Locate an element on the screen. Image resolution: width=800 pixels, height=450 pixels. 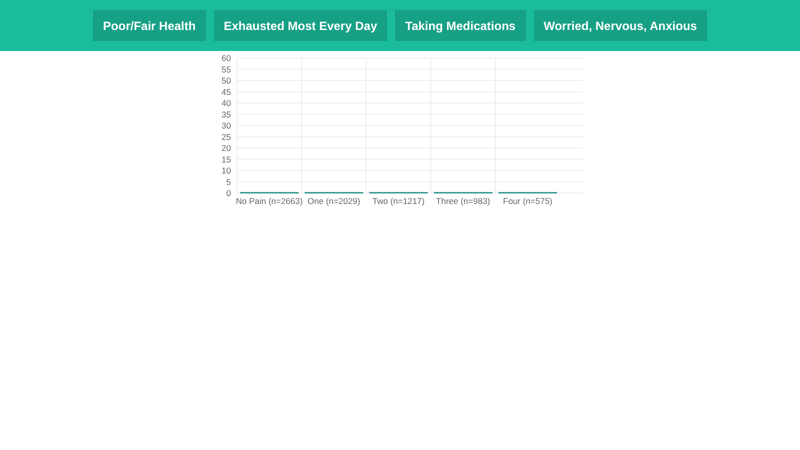
category-button: Poor/Fair Health is located at coordinates (149, 25).